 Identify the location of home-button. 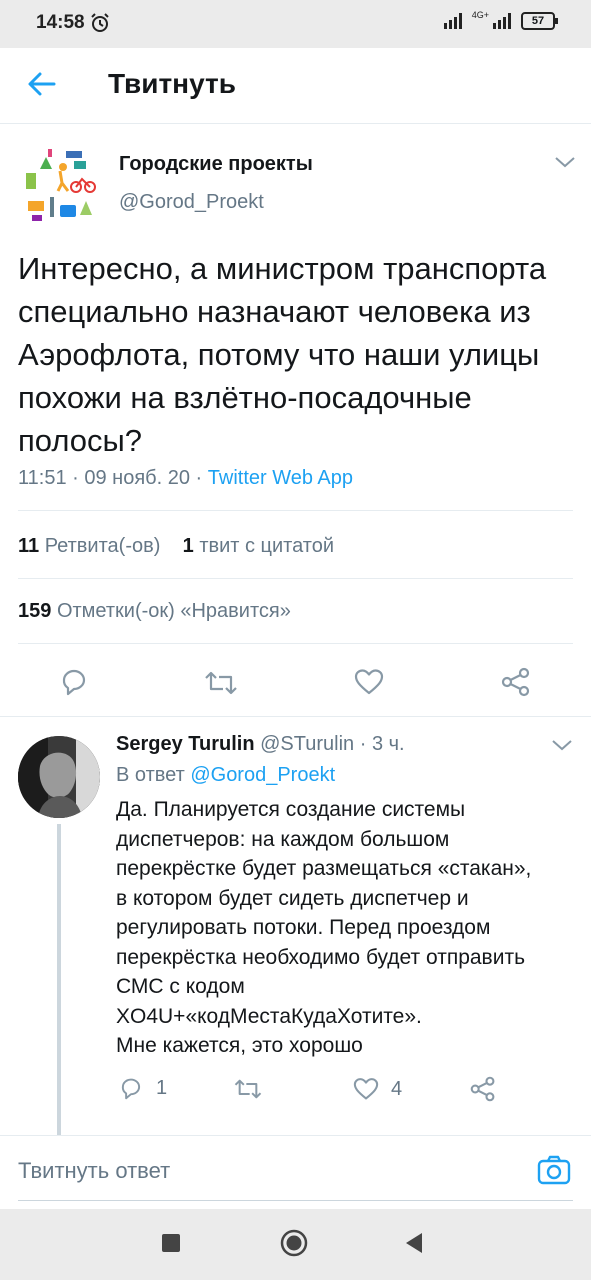
(294, 1243).